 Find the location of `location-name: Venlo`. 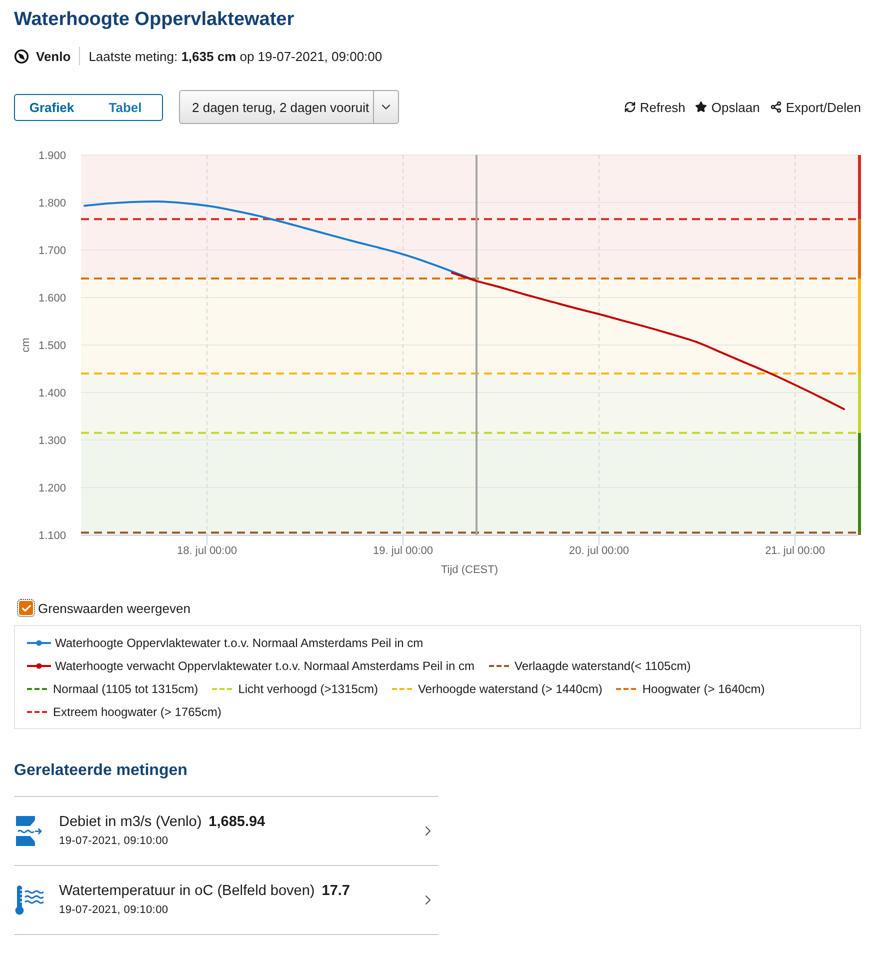

location-name: Venlo is located at coordinates (53, 56).